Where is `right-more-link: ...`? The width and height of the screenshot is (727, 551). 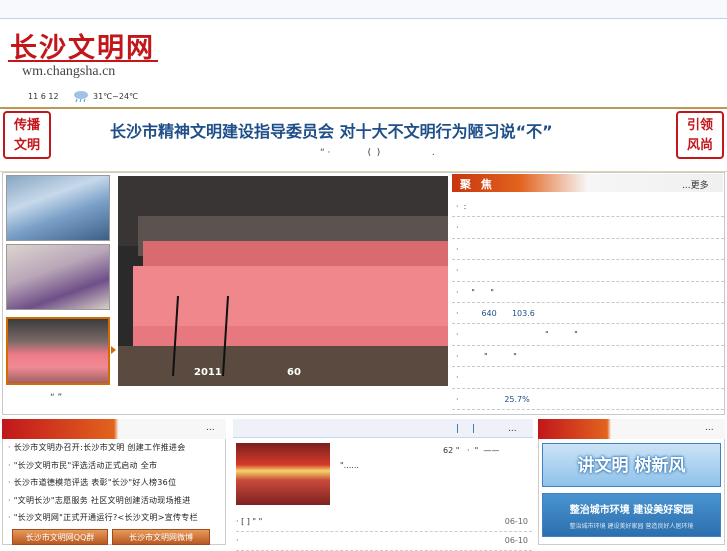 right-more-link: ... is located at coordinates (709, 428).